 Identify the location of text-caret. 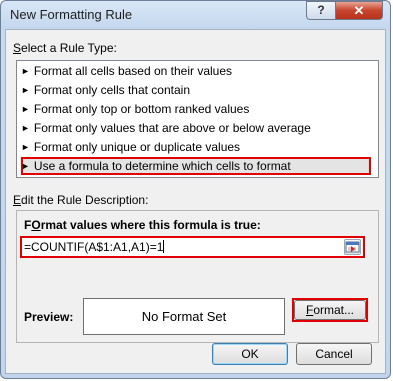
(164, 246).